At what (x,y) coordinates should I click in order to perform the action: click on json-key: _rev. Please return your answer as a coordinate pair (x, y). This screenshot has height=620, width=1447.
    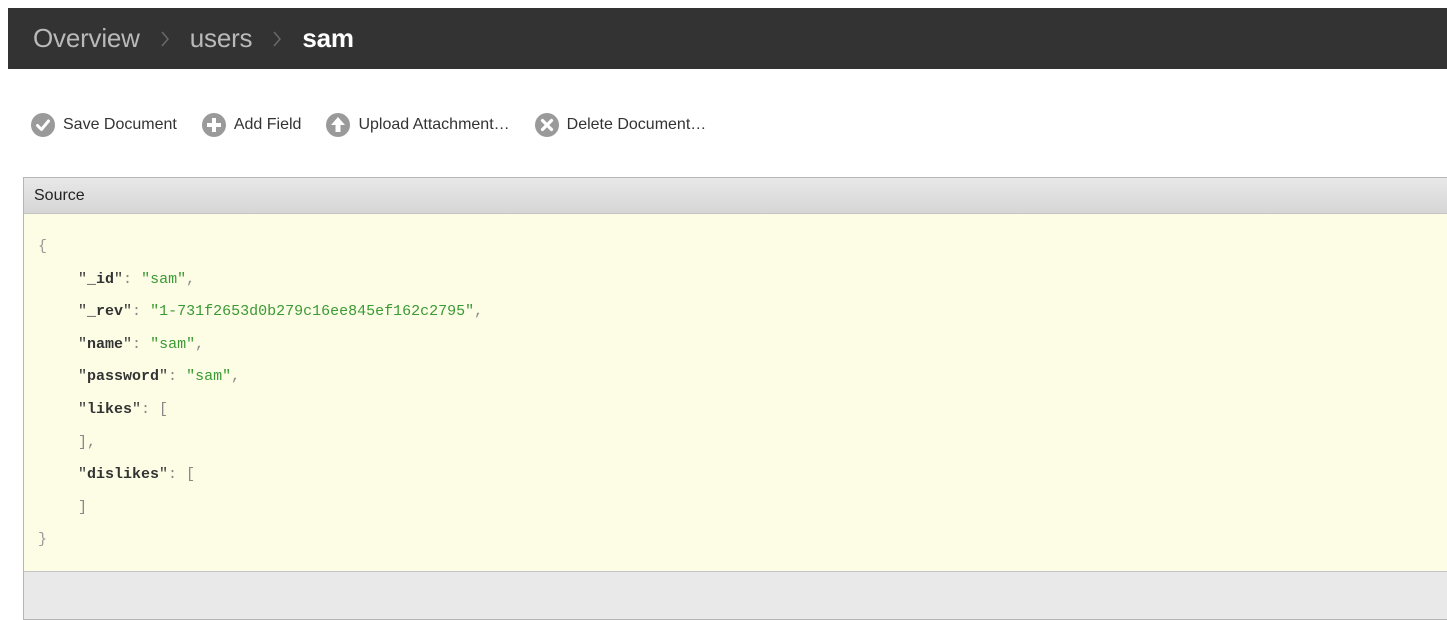
    Looking at the image, I should click on (105, 312).